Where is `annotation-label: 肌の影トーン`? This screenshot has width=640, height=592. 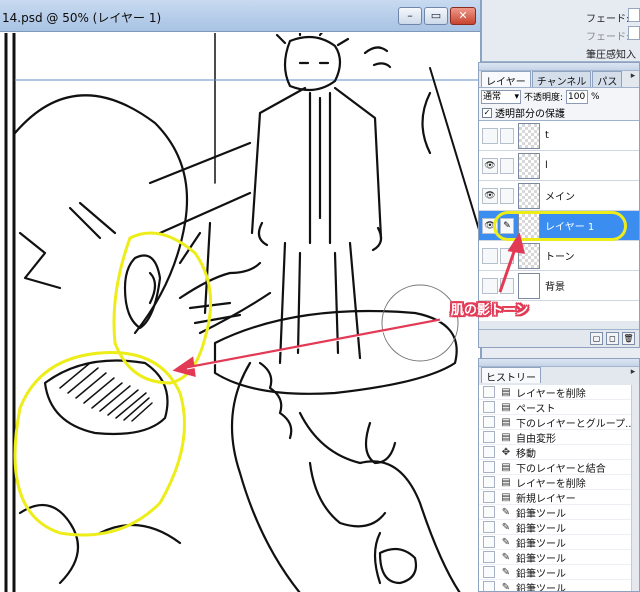 annotation-label: 肌の影トーン is located at coordinates (490, 310).